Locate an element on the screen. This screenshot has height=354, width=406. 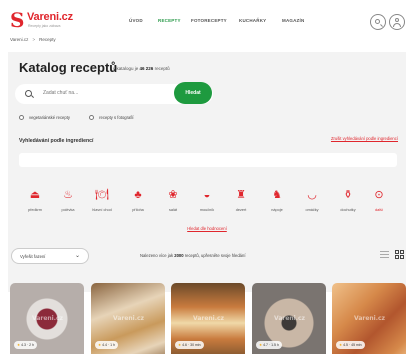
sauce-icon: ◡ is located at coordinates (312, 195).